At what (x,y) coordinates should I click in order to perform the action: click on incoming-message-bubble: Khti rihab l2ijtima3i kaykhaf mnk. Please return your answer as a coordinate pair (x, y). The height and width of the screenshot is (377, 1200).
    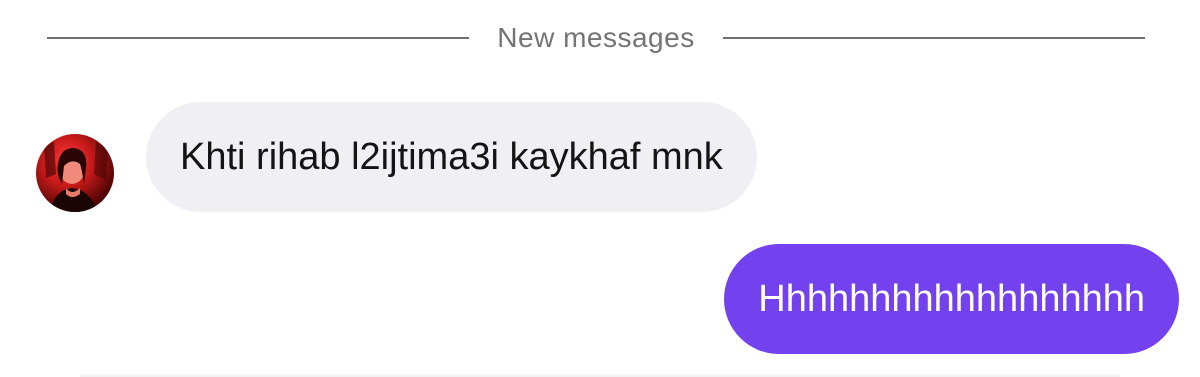
    Looking at the image, I should click on (451, 157).